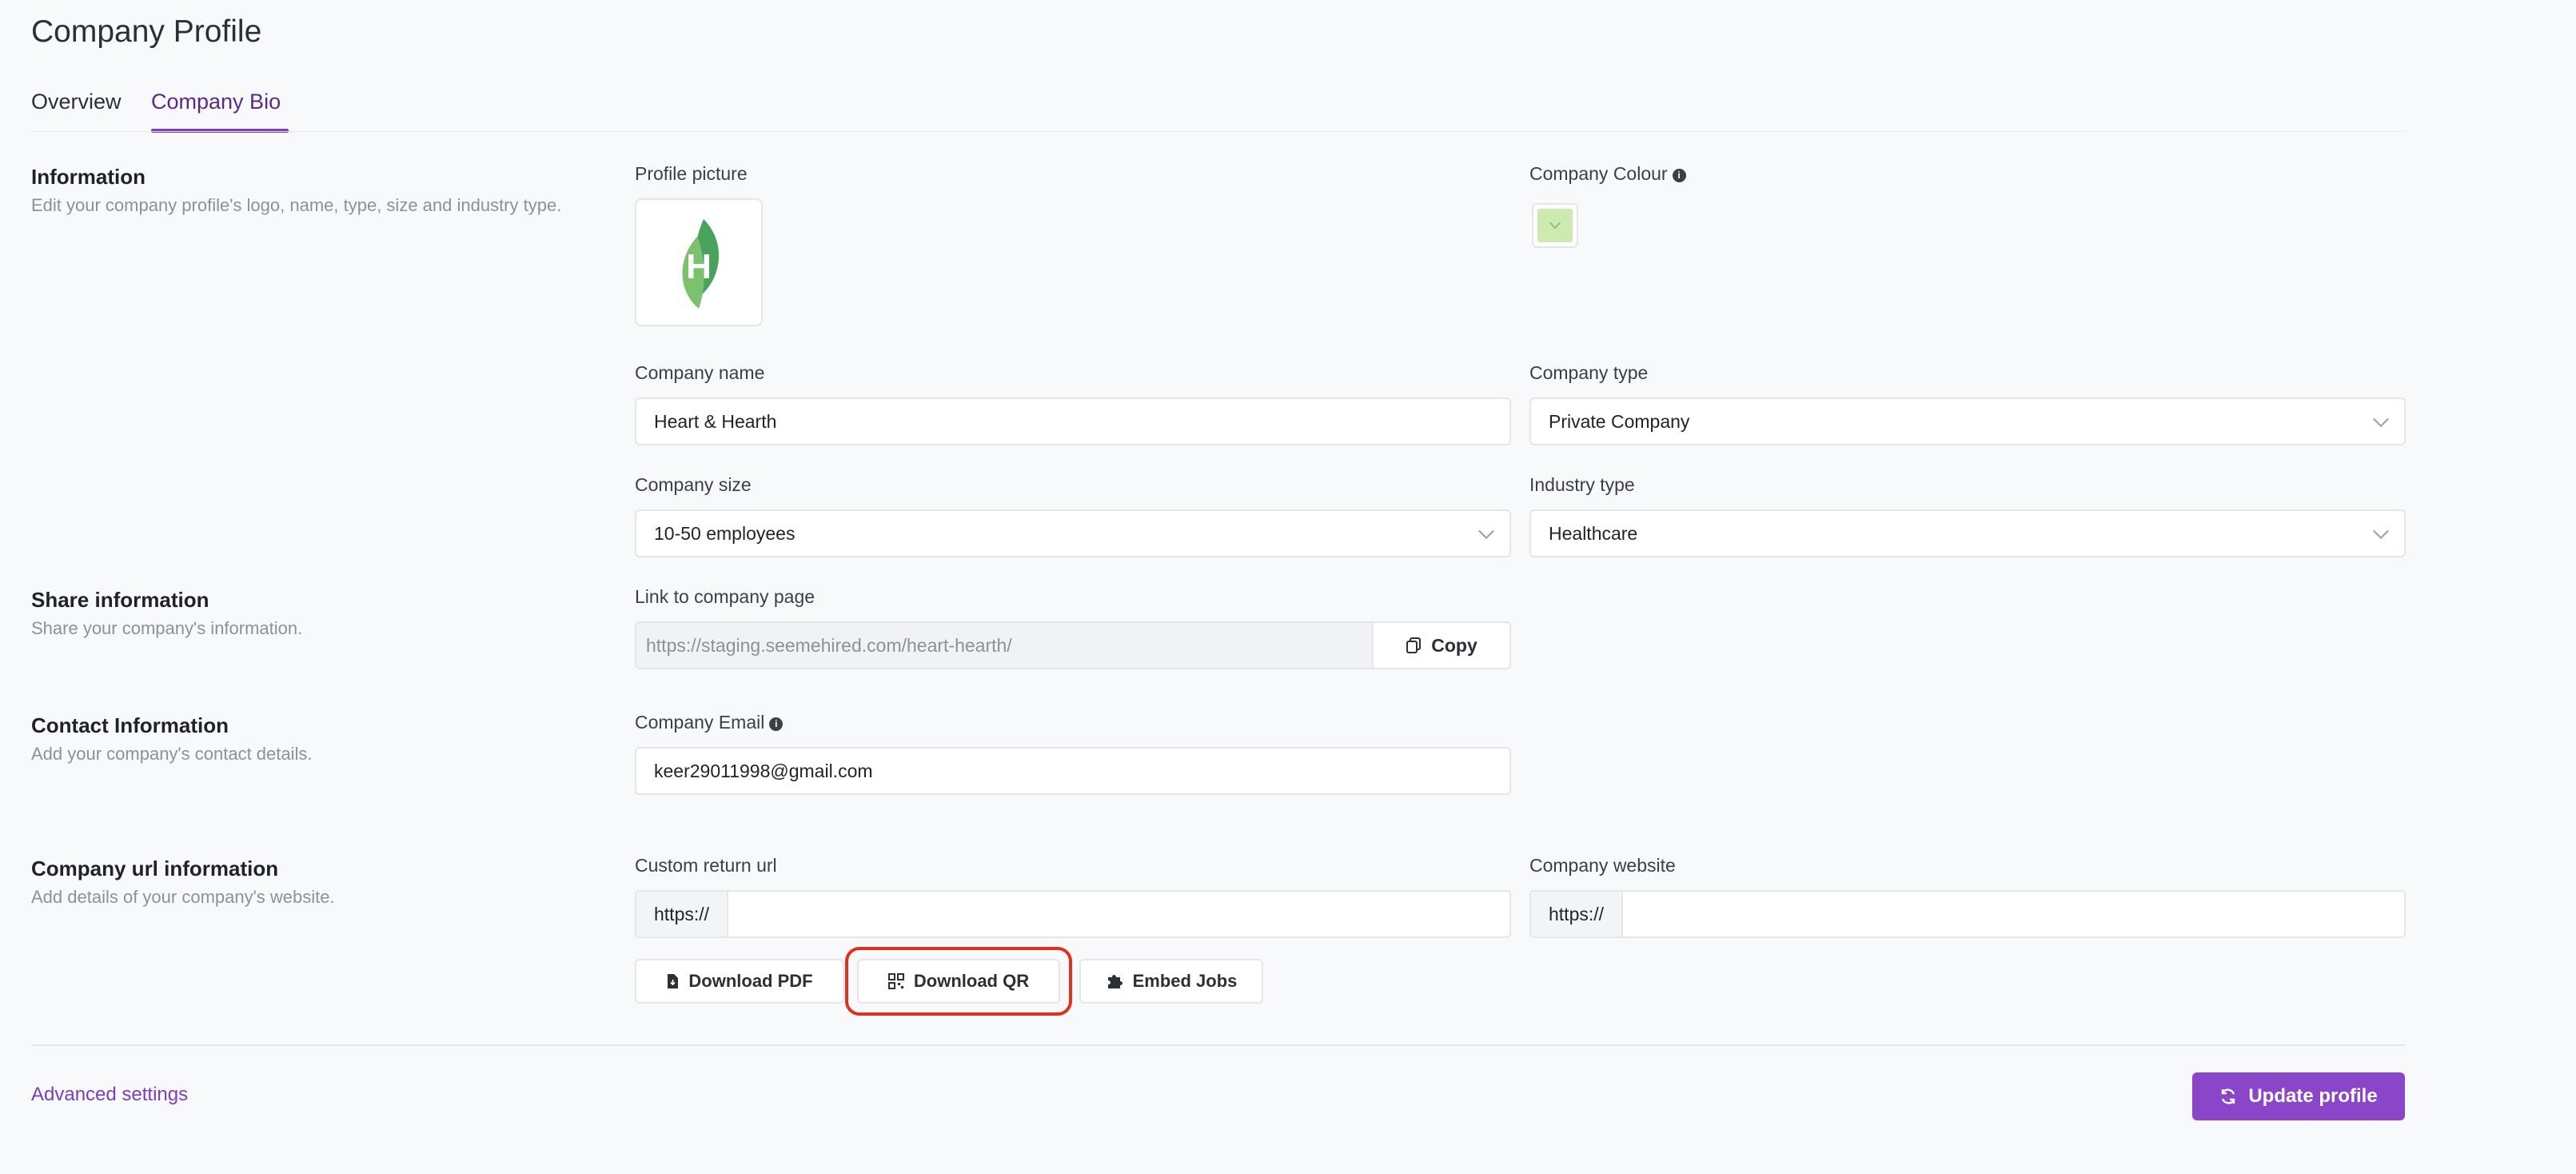  Describe the element at coordinates (1598, 173) in the screenshot. I see `company-colour-label-text: Company Colour` at that location.